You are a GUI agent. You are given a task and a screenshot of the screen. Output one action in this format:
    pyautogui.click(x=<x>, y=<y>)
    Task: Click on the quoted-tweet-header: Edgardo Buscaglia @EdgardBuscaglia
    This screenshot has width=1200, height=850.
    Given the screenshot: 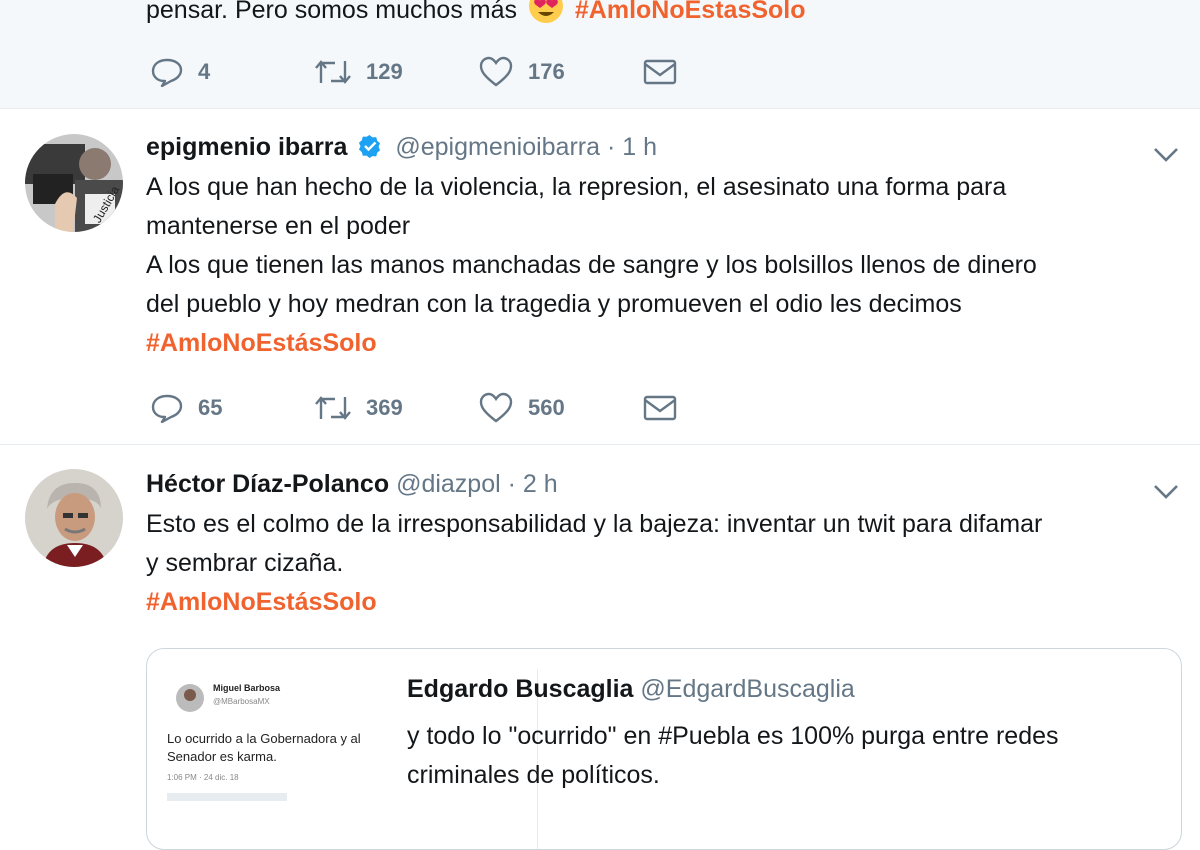 What is the action you would take?
    pyautogui.click(x=631, y=689)
    